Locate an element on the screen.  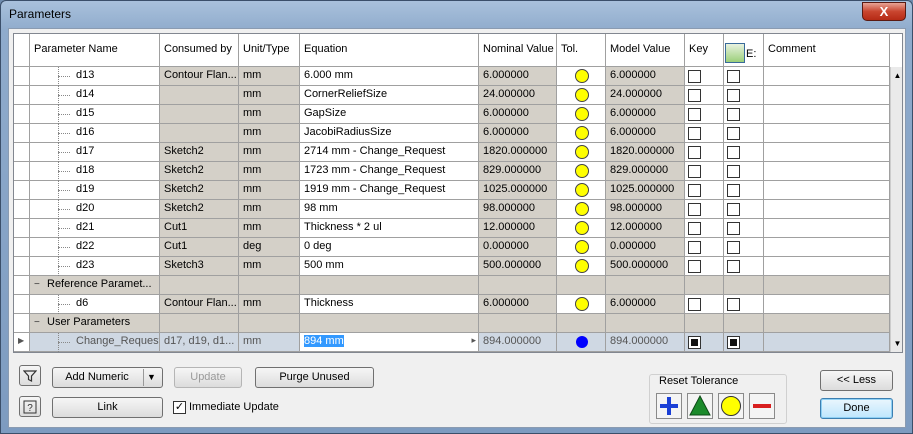
group-name-cell: − User Parameters is located at coordinates (95, 323).